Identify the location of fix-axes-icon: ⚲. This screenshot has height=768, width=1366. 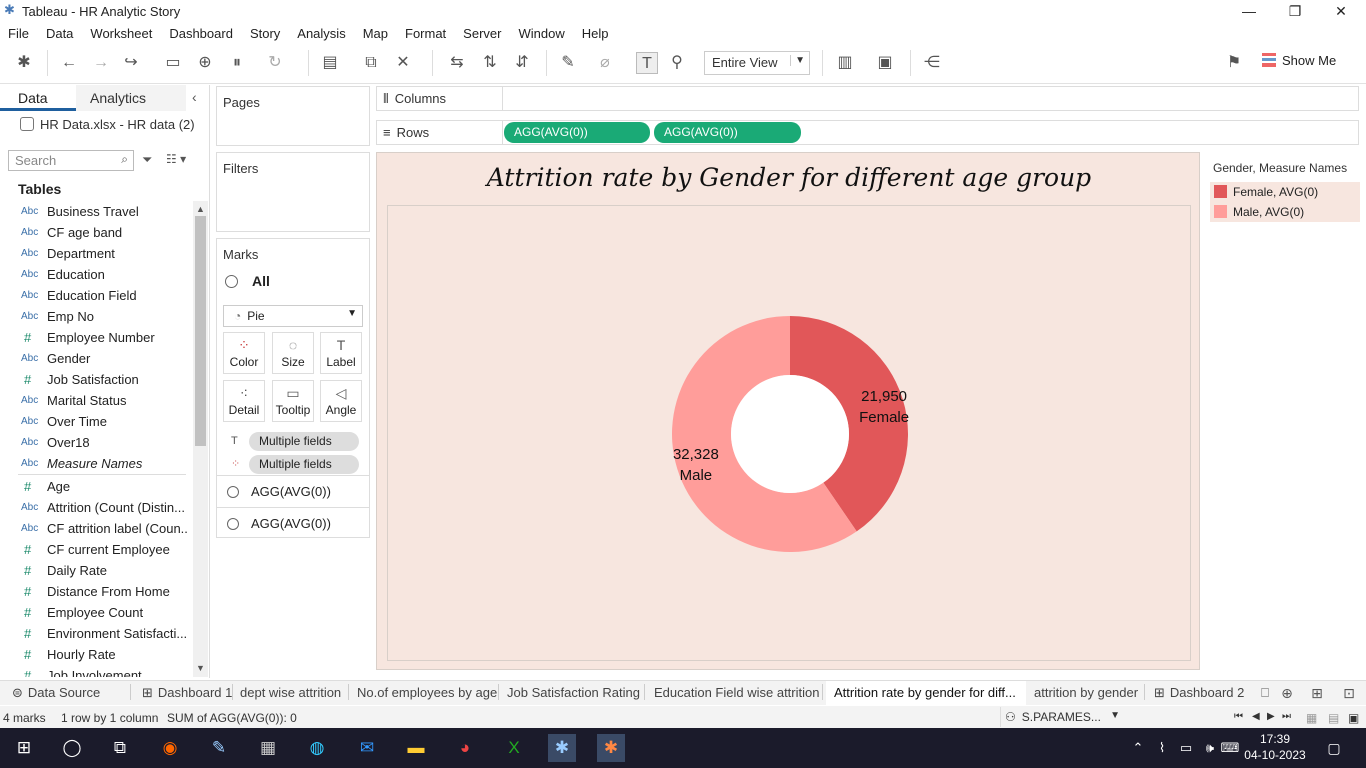
(677, 63).